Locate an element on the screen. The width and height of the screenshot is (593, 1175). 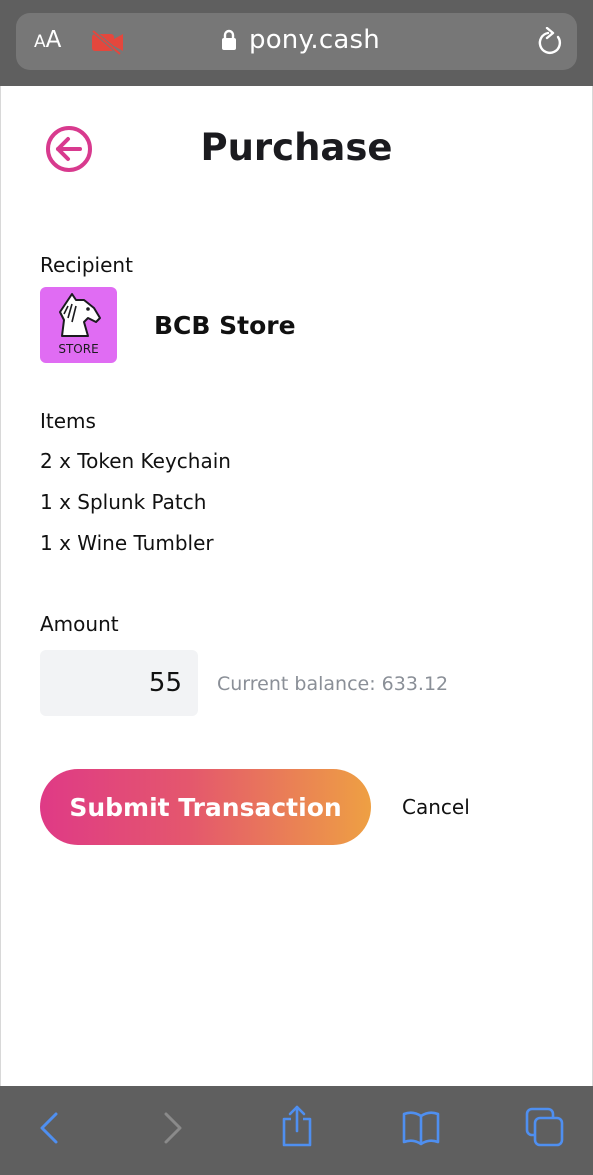
amount-input is located at coordinates (119, 683).